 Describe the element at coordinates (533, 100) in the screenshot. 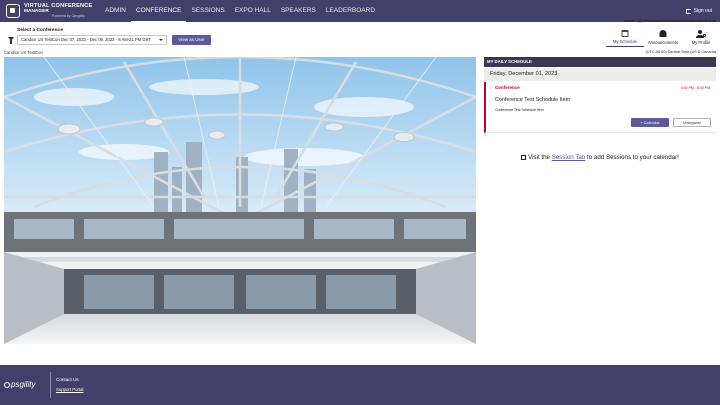

I see `schedule-item-title: Conference Test Schedule Item` at that location.